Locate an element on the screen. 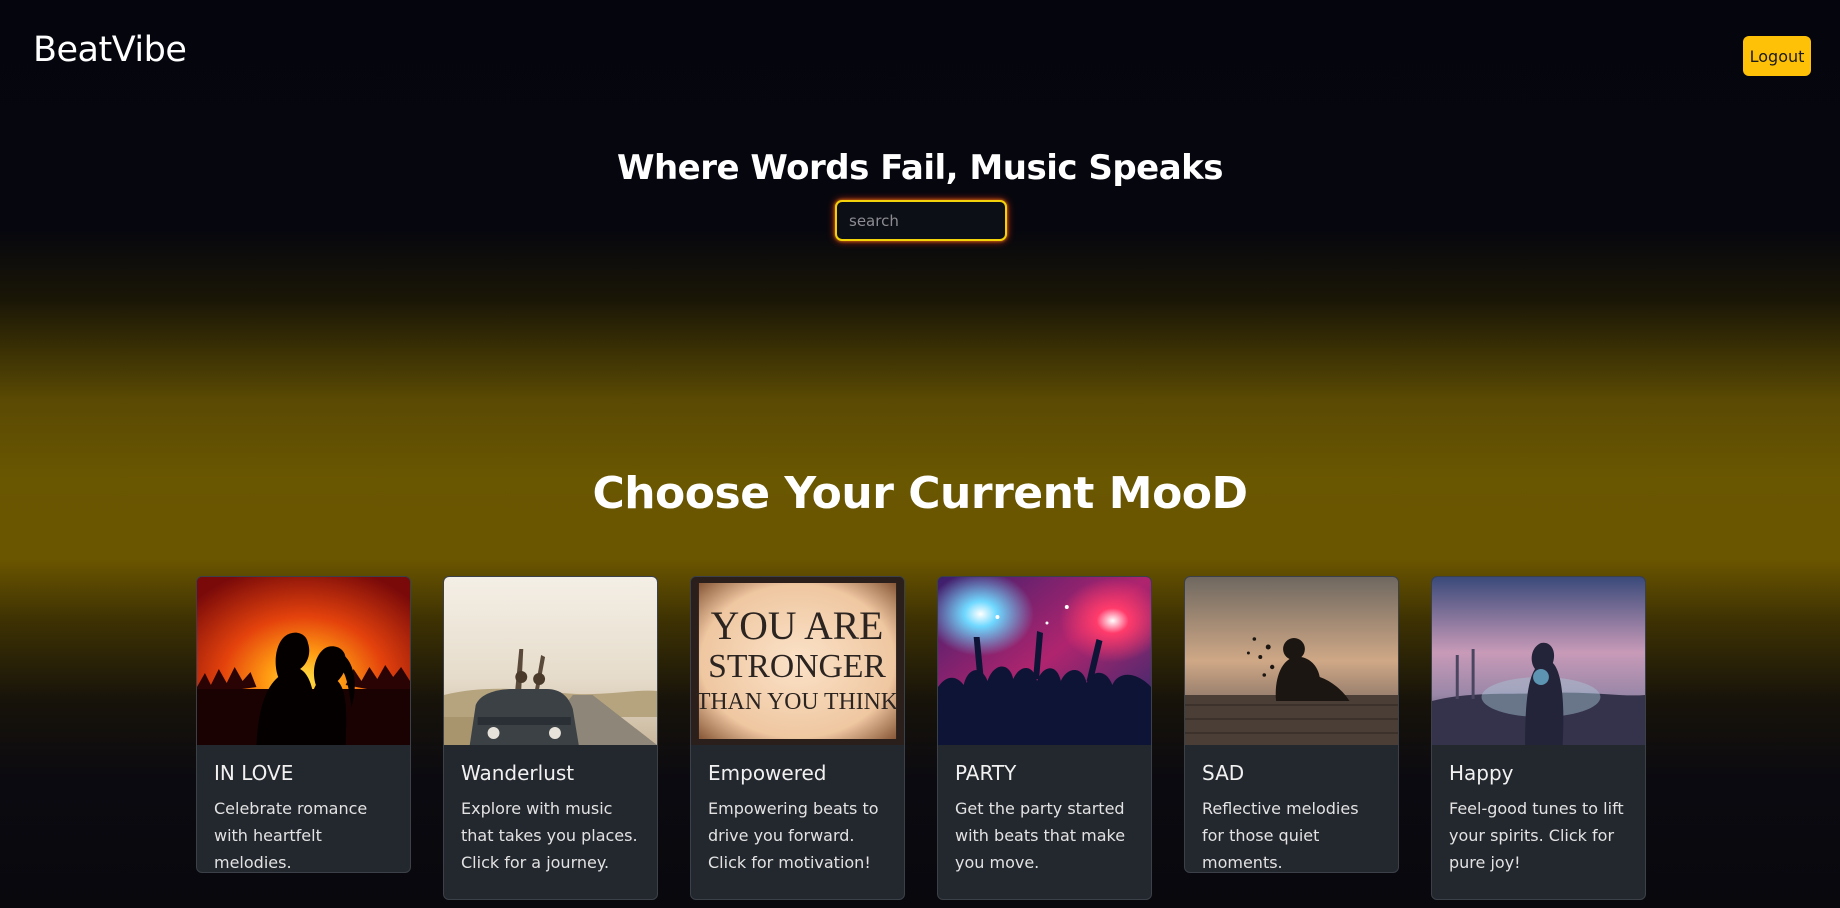 Image resolution: width=1840 pixels, height=908 pixels. svg-text: THAN YOU THINK is located at coordinates (797, 702).